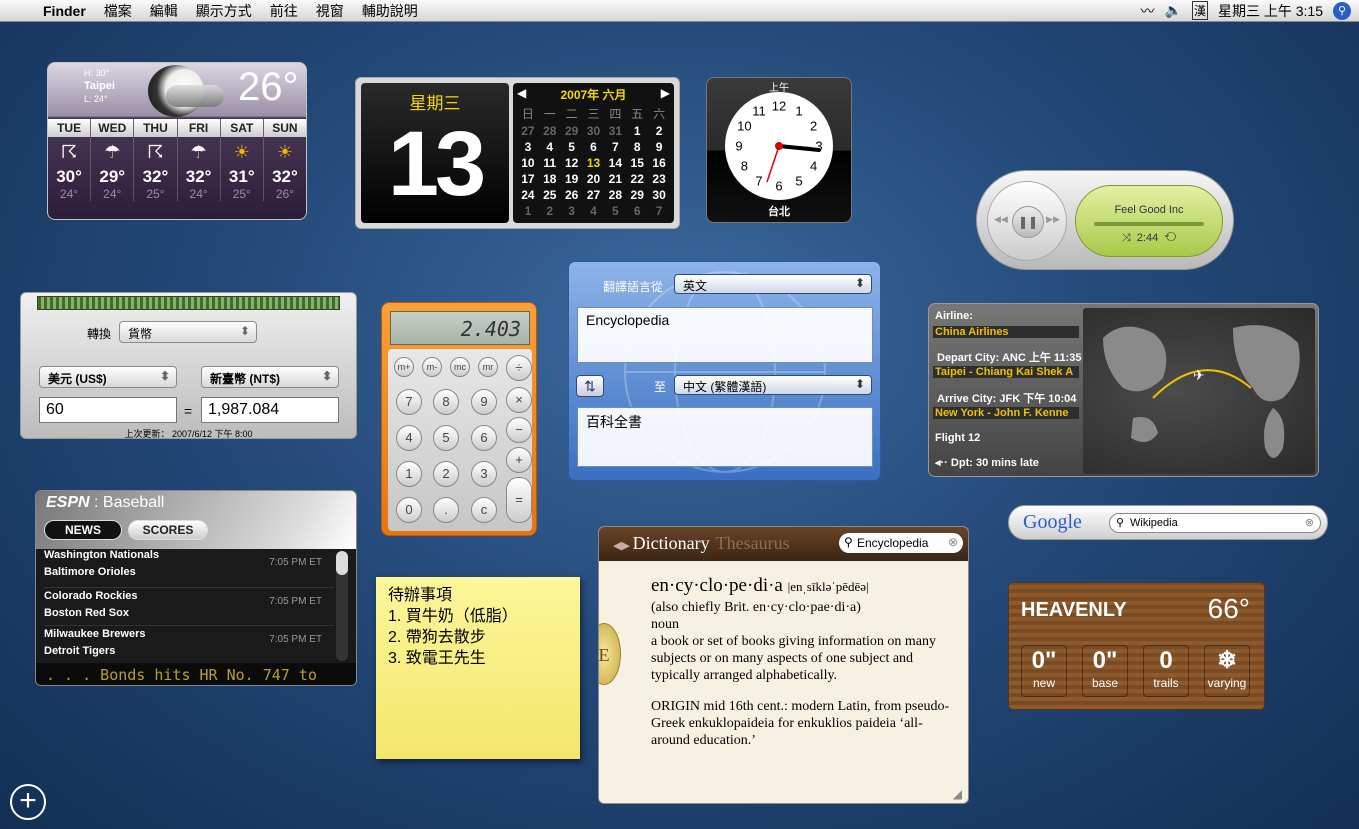  What do you see at coordinates (488, 367) in the screenshot?
I see `calc-key: mr` at bounding box center [488, 367].